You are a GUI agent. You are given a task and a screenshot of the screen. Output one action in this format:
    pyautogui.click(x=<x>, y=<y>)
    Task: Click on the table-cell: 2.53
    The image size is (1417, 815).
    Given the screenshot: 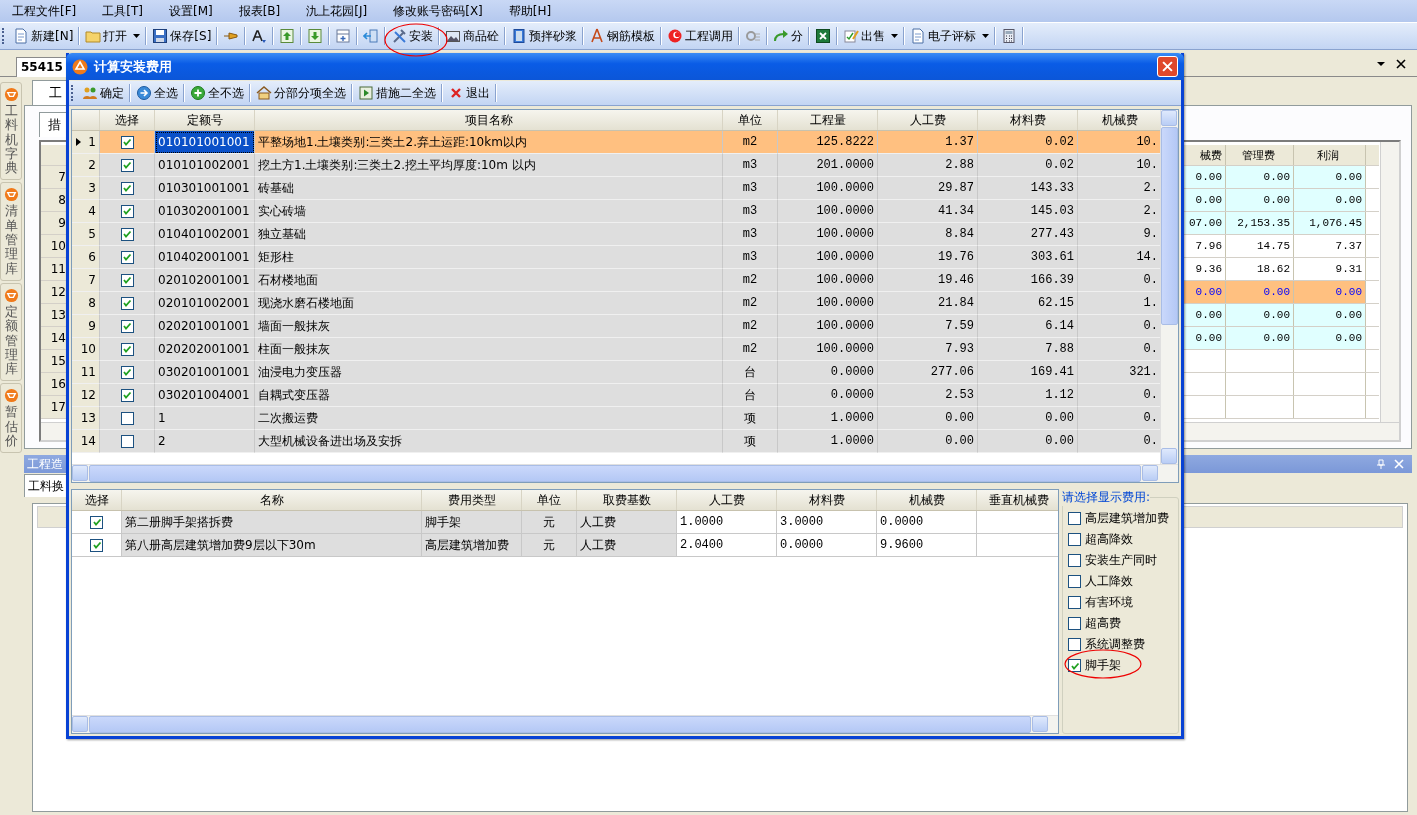 What is the action you would take?
    pyautogui.click(x=928, y=395)
    